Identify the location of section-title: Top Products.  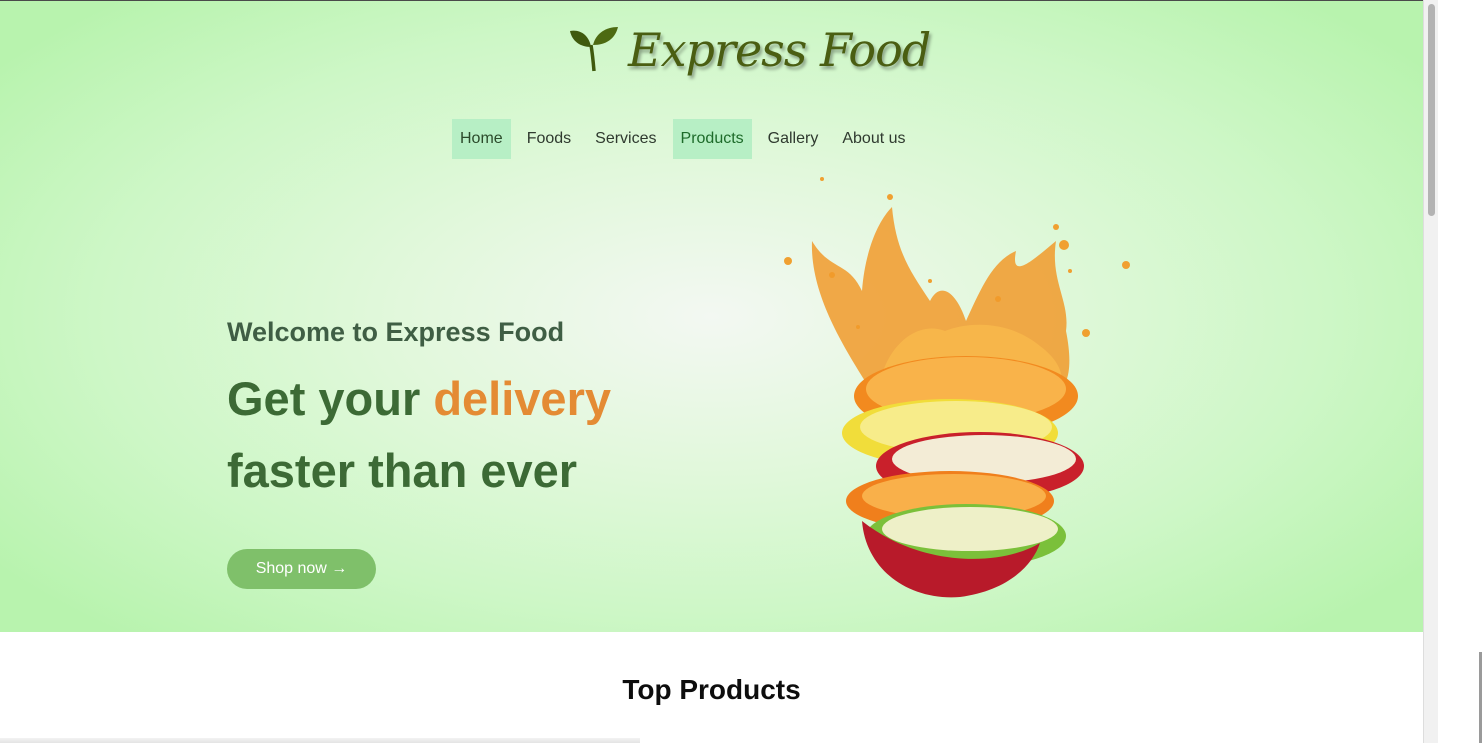
(711, 689).